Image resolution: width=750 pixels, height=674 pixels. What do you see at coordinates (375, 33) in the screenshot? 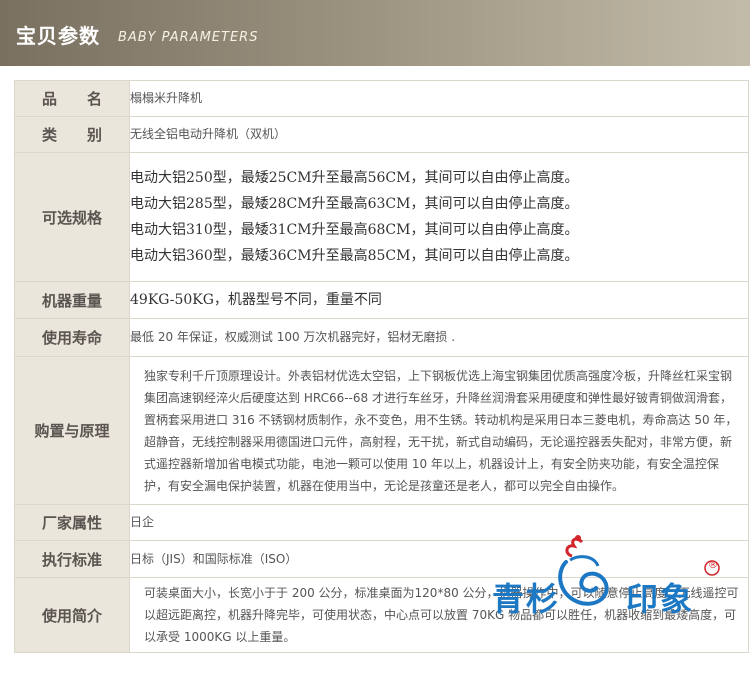
I see `section-header: 宝贝参数 BABY PARAMETERS` at bounding box center [375, 33].